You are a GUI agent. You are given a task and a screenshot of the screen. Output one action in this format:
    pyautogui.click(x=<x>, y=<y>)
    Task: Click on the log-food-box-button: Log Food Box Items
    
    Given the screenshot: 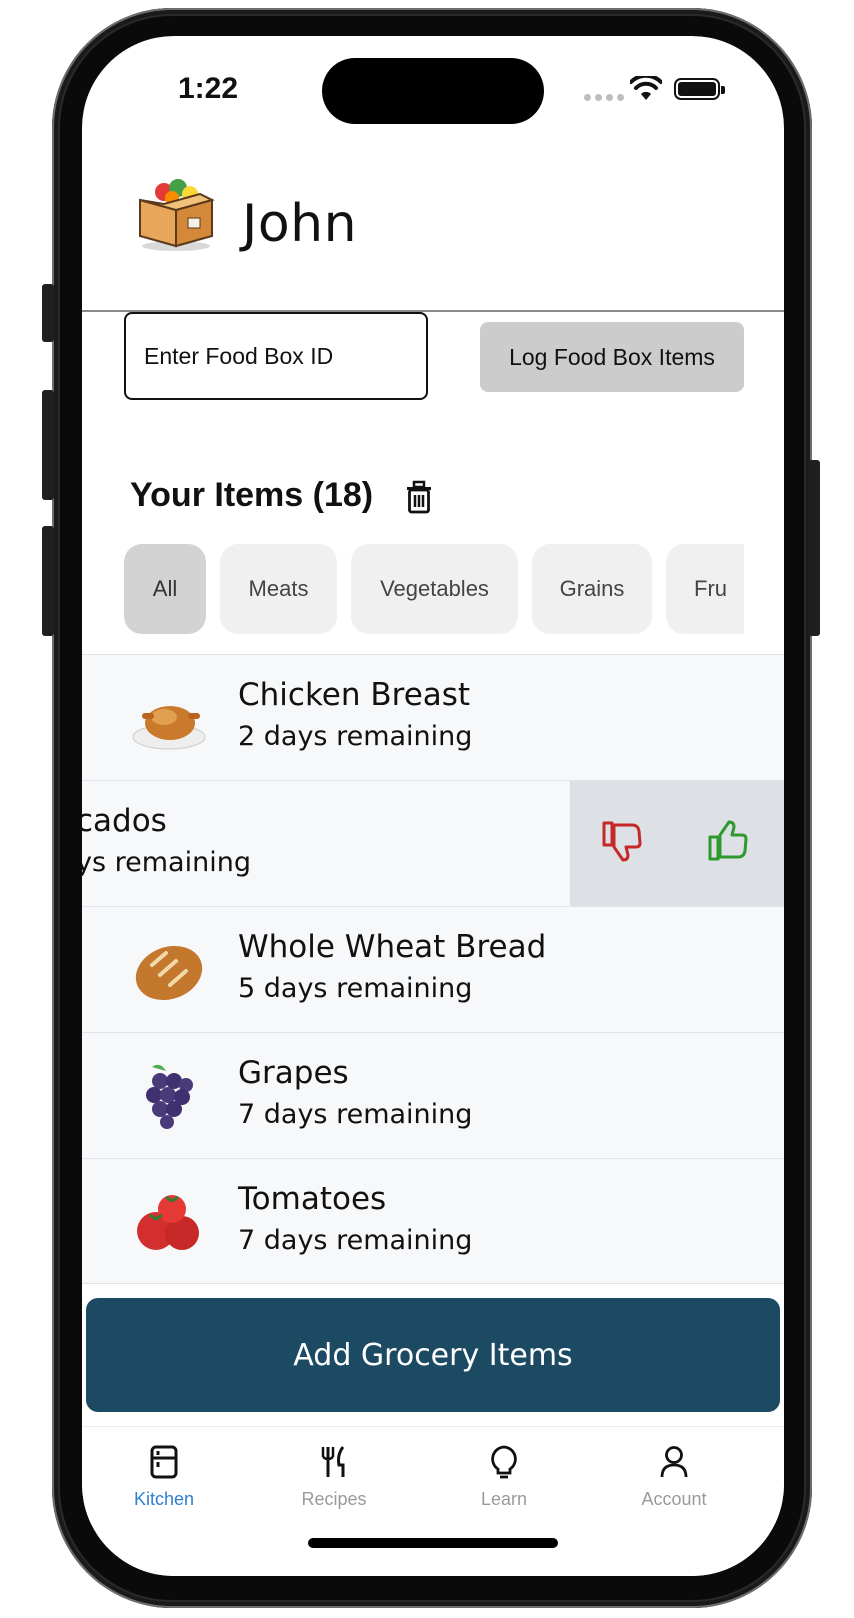 What is the action you would take?
    pyautogui.click(x=612, y=357)
    